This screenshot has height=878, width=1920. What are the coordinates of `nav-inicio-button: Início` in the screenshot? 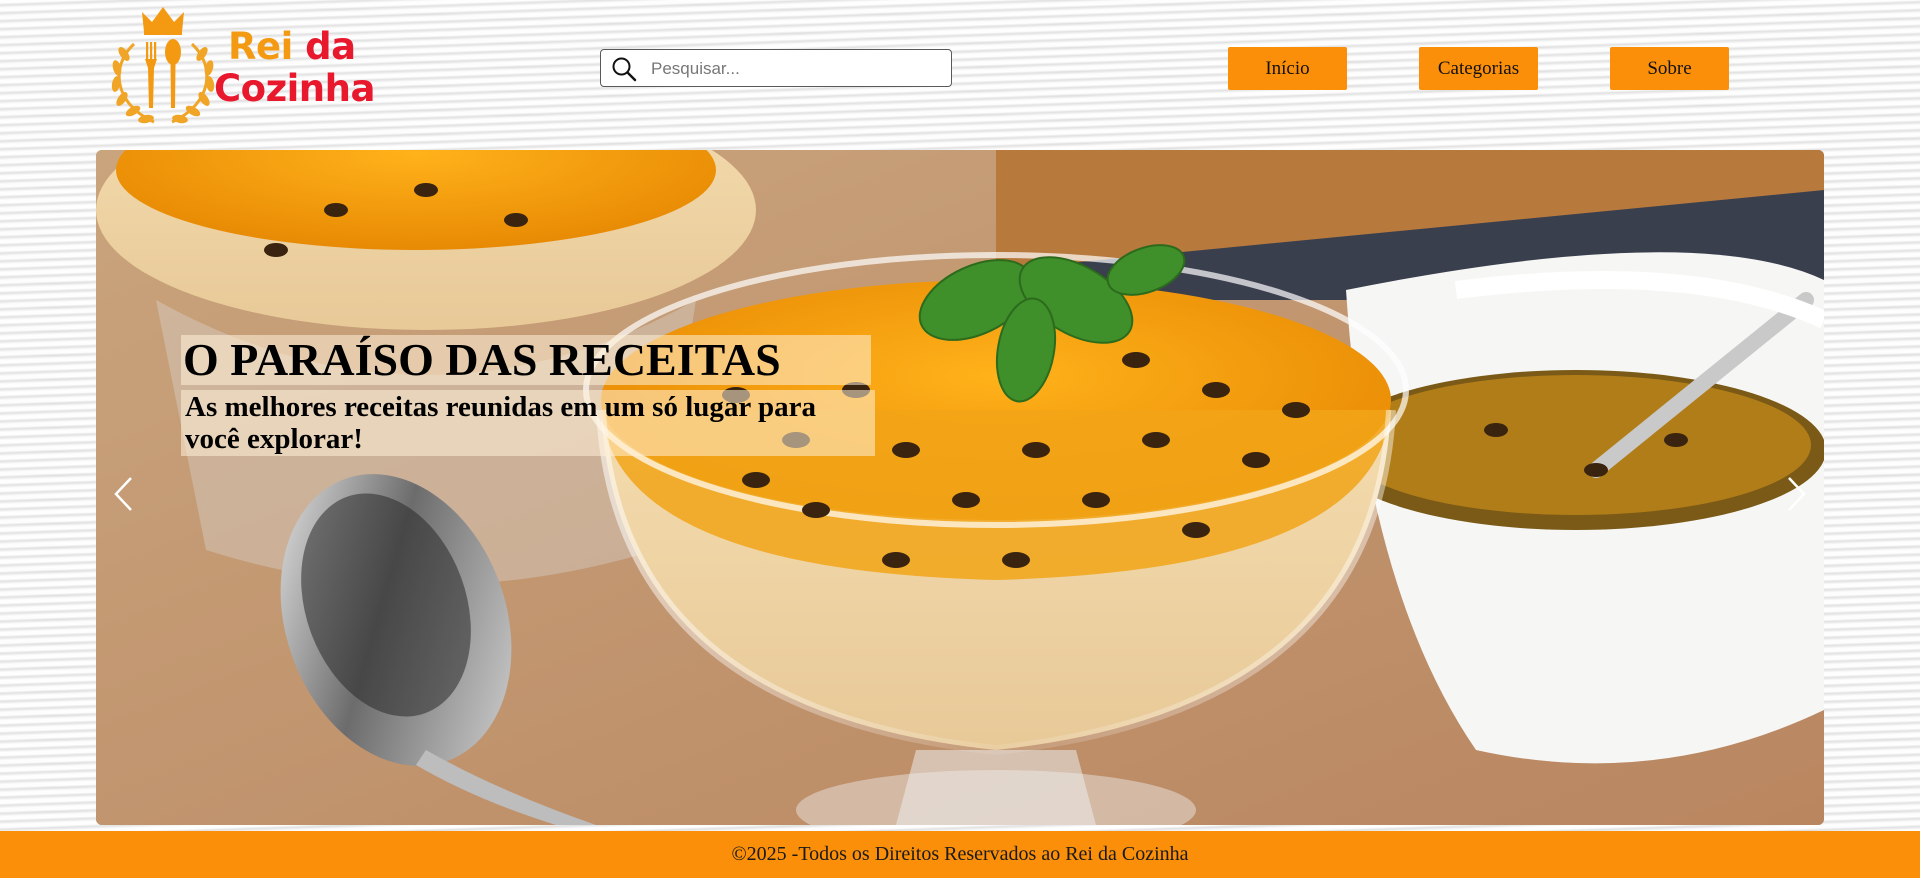 It's located at (1287, 68).